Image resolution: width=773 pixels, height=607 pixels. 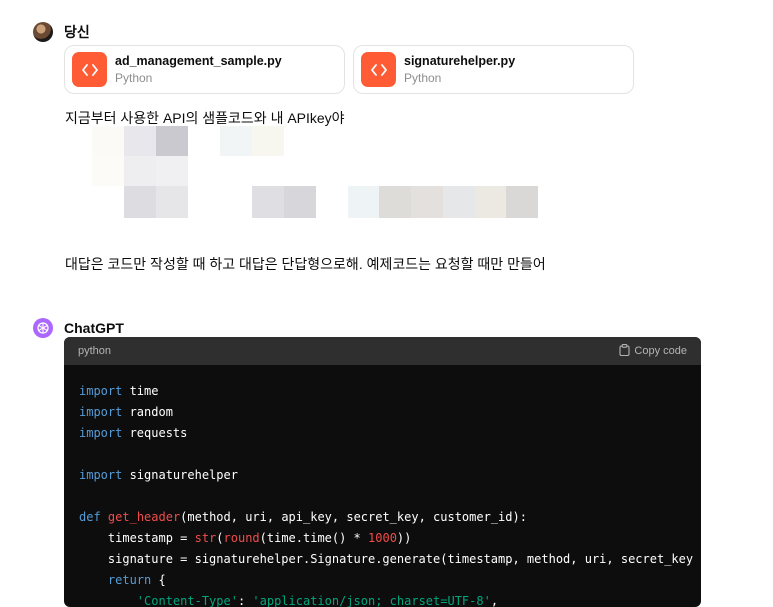 I want to click on assistant-message-header: ChatGPT, so click(x=78, y=328).